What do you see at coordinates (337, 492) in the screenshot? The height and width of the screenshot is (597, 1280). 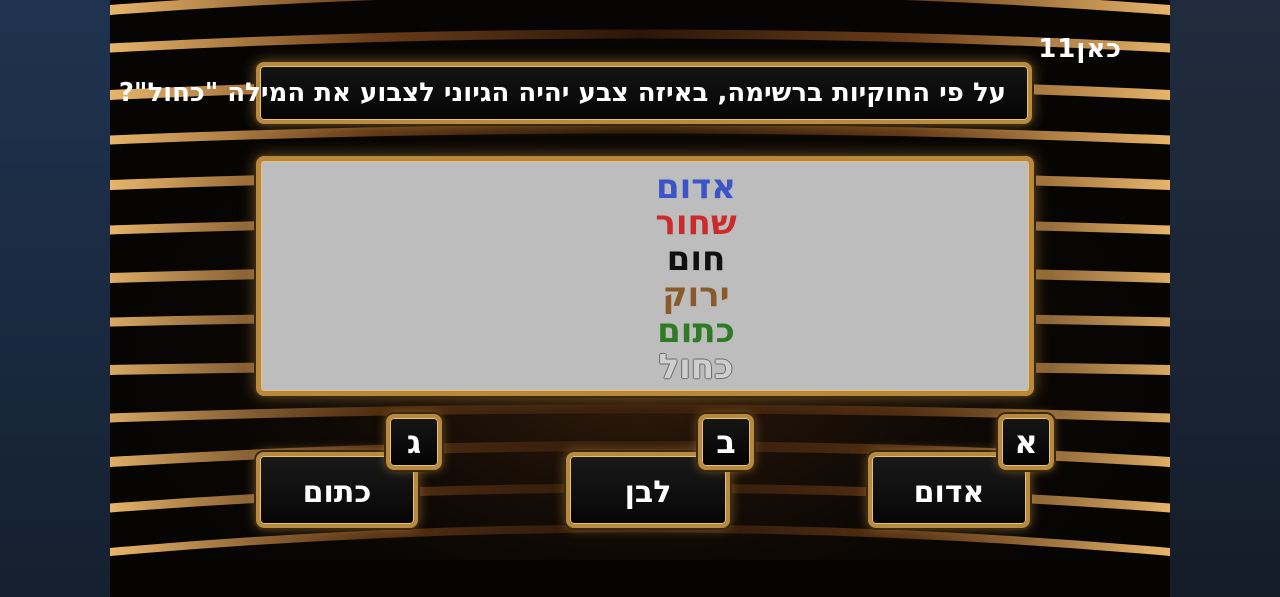 I see `answer-label: כתום` at bounding box center [337, 492].